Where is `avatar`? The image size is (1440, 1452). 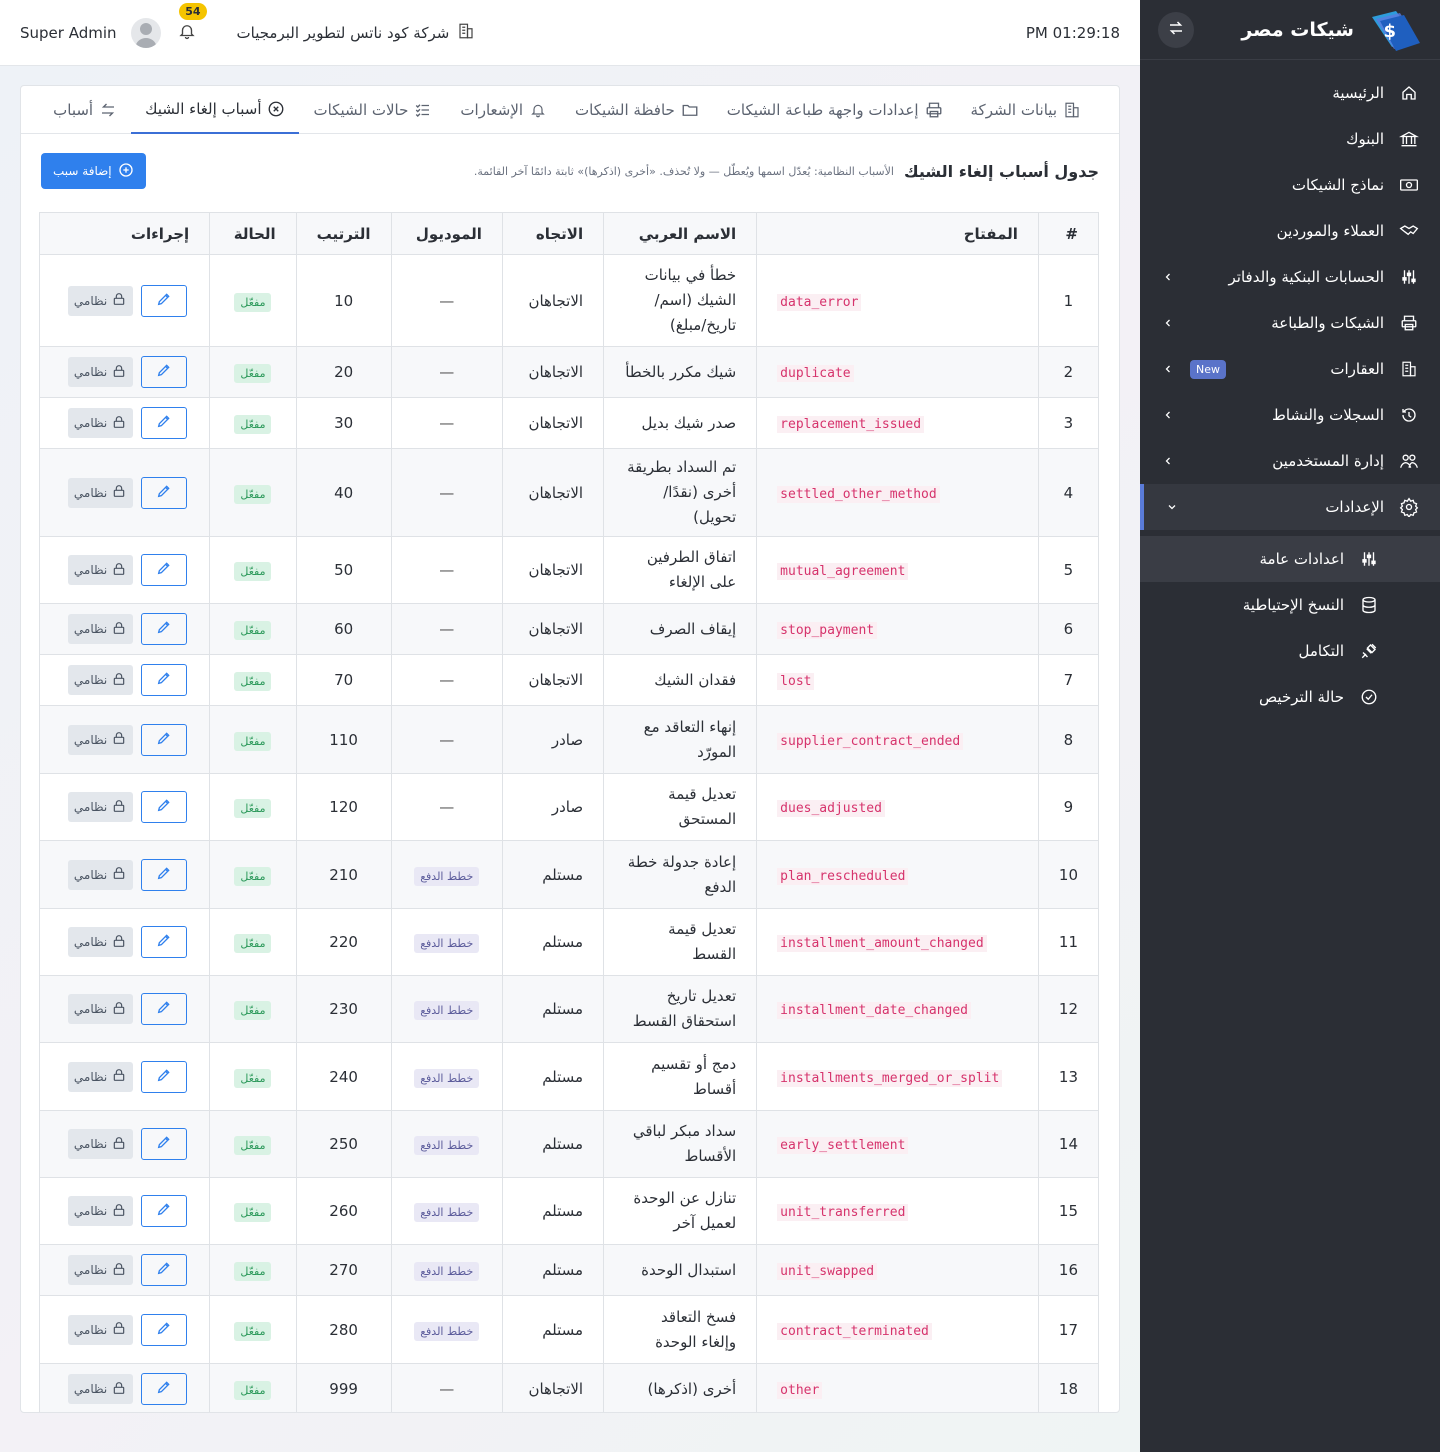
avatar is located at coordinates (145, 32).